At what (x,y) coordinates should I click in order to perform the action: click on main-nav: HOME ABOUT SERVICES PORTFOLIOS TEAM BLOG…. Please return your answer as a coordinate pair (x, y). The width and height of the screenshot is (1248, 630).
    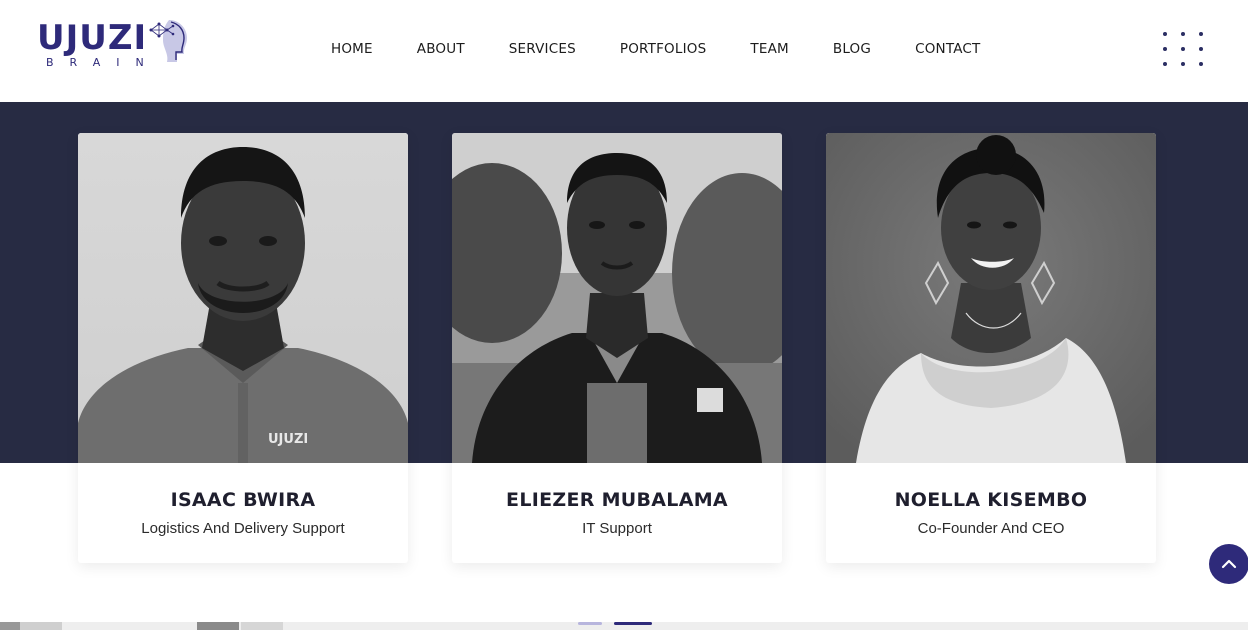
    Looking at the image, I should click on (655, 49).